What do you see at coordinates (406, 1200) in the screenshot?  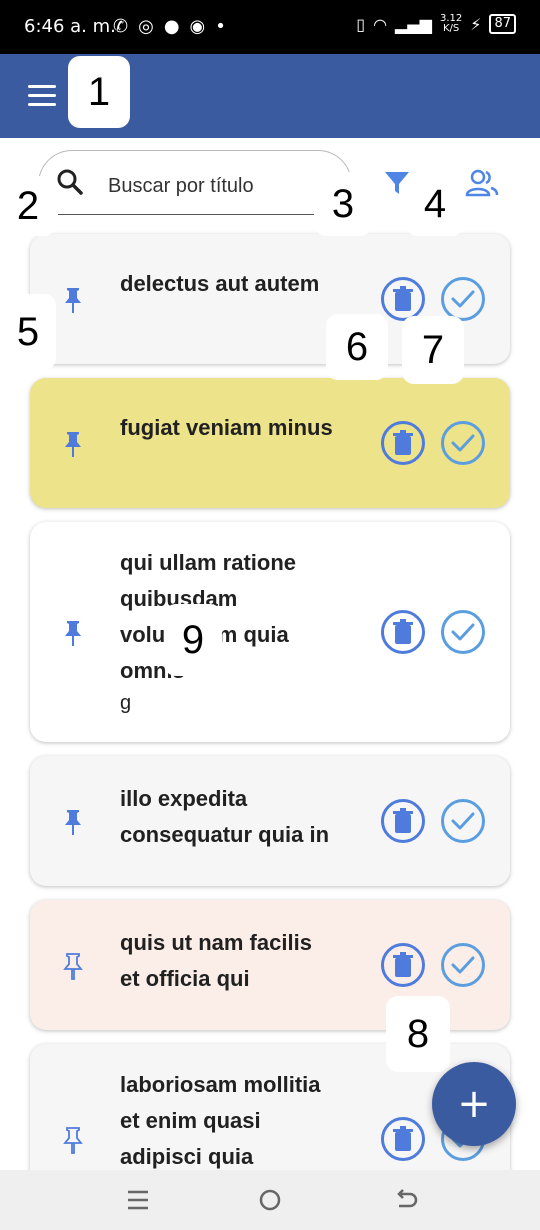 I see `back-icon` at bounding box center [406, 1200].